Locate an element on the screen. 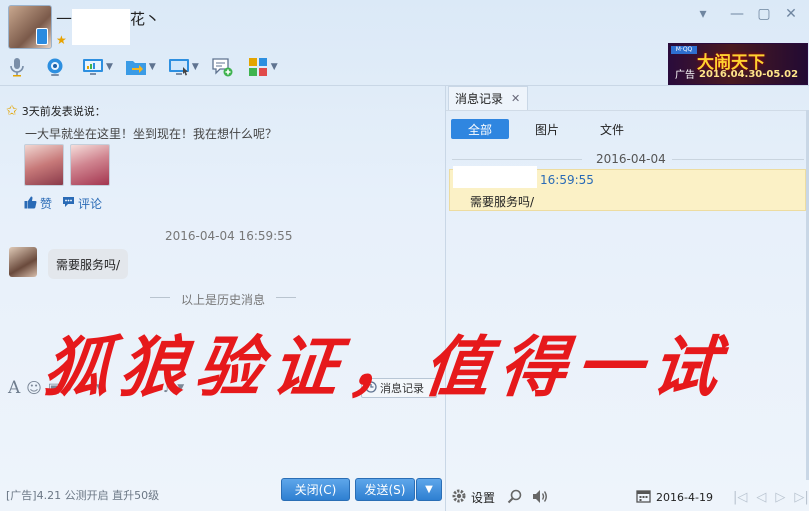 The height and width of the screenshot is (511, 809). chat-toolbar: ▼ ▼ ▼ ▼ is located at coordinates (145, 67).